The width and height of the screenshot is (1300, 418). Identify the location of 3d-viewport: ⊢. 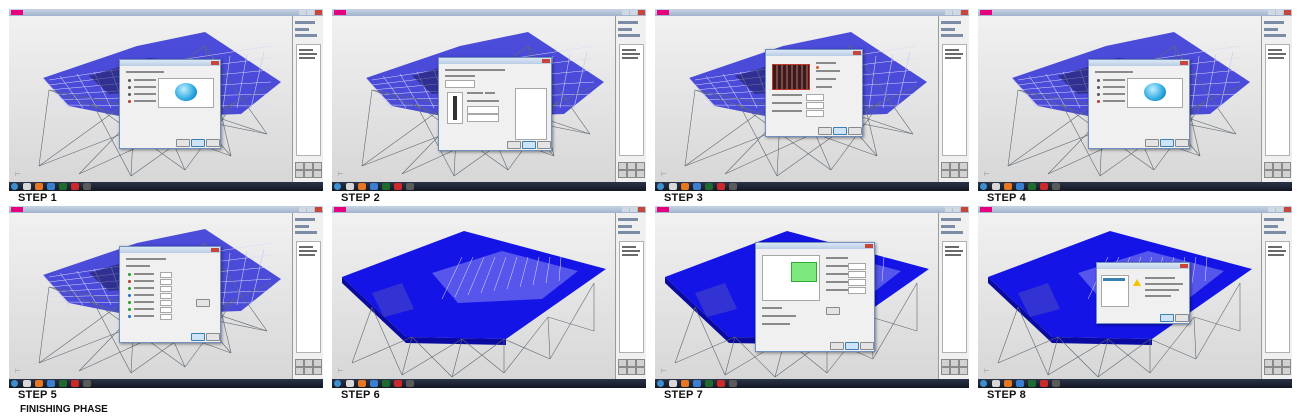
(473, 296).